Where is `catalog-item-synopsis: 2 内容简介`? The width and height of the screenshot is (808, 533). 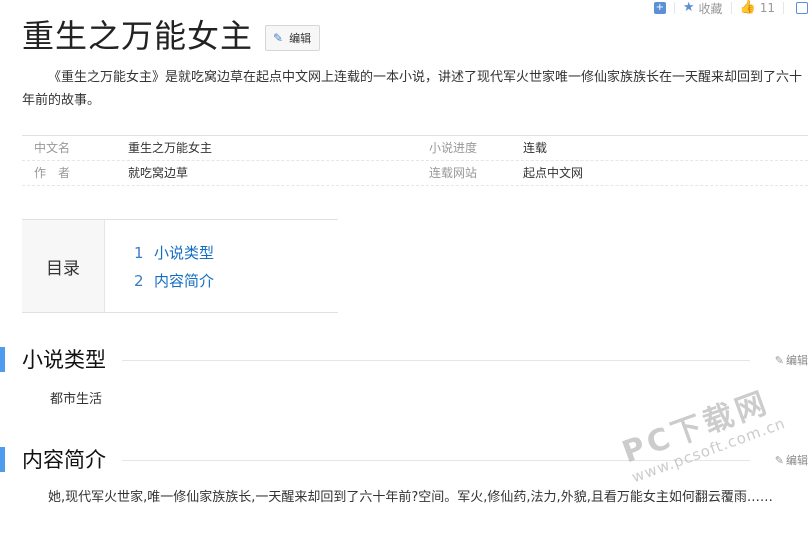
catalog-item-synopsis: 2 内容简介 is located at coordinates (174, 281).